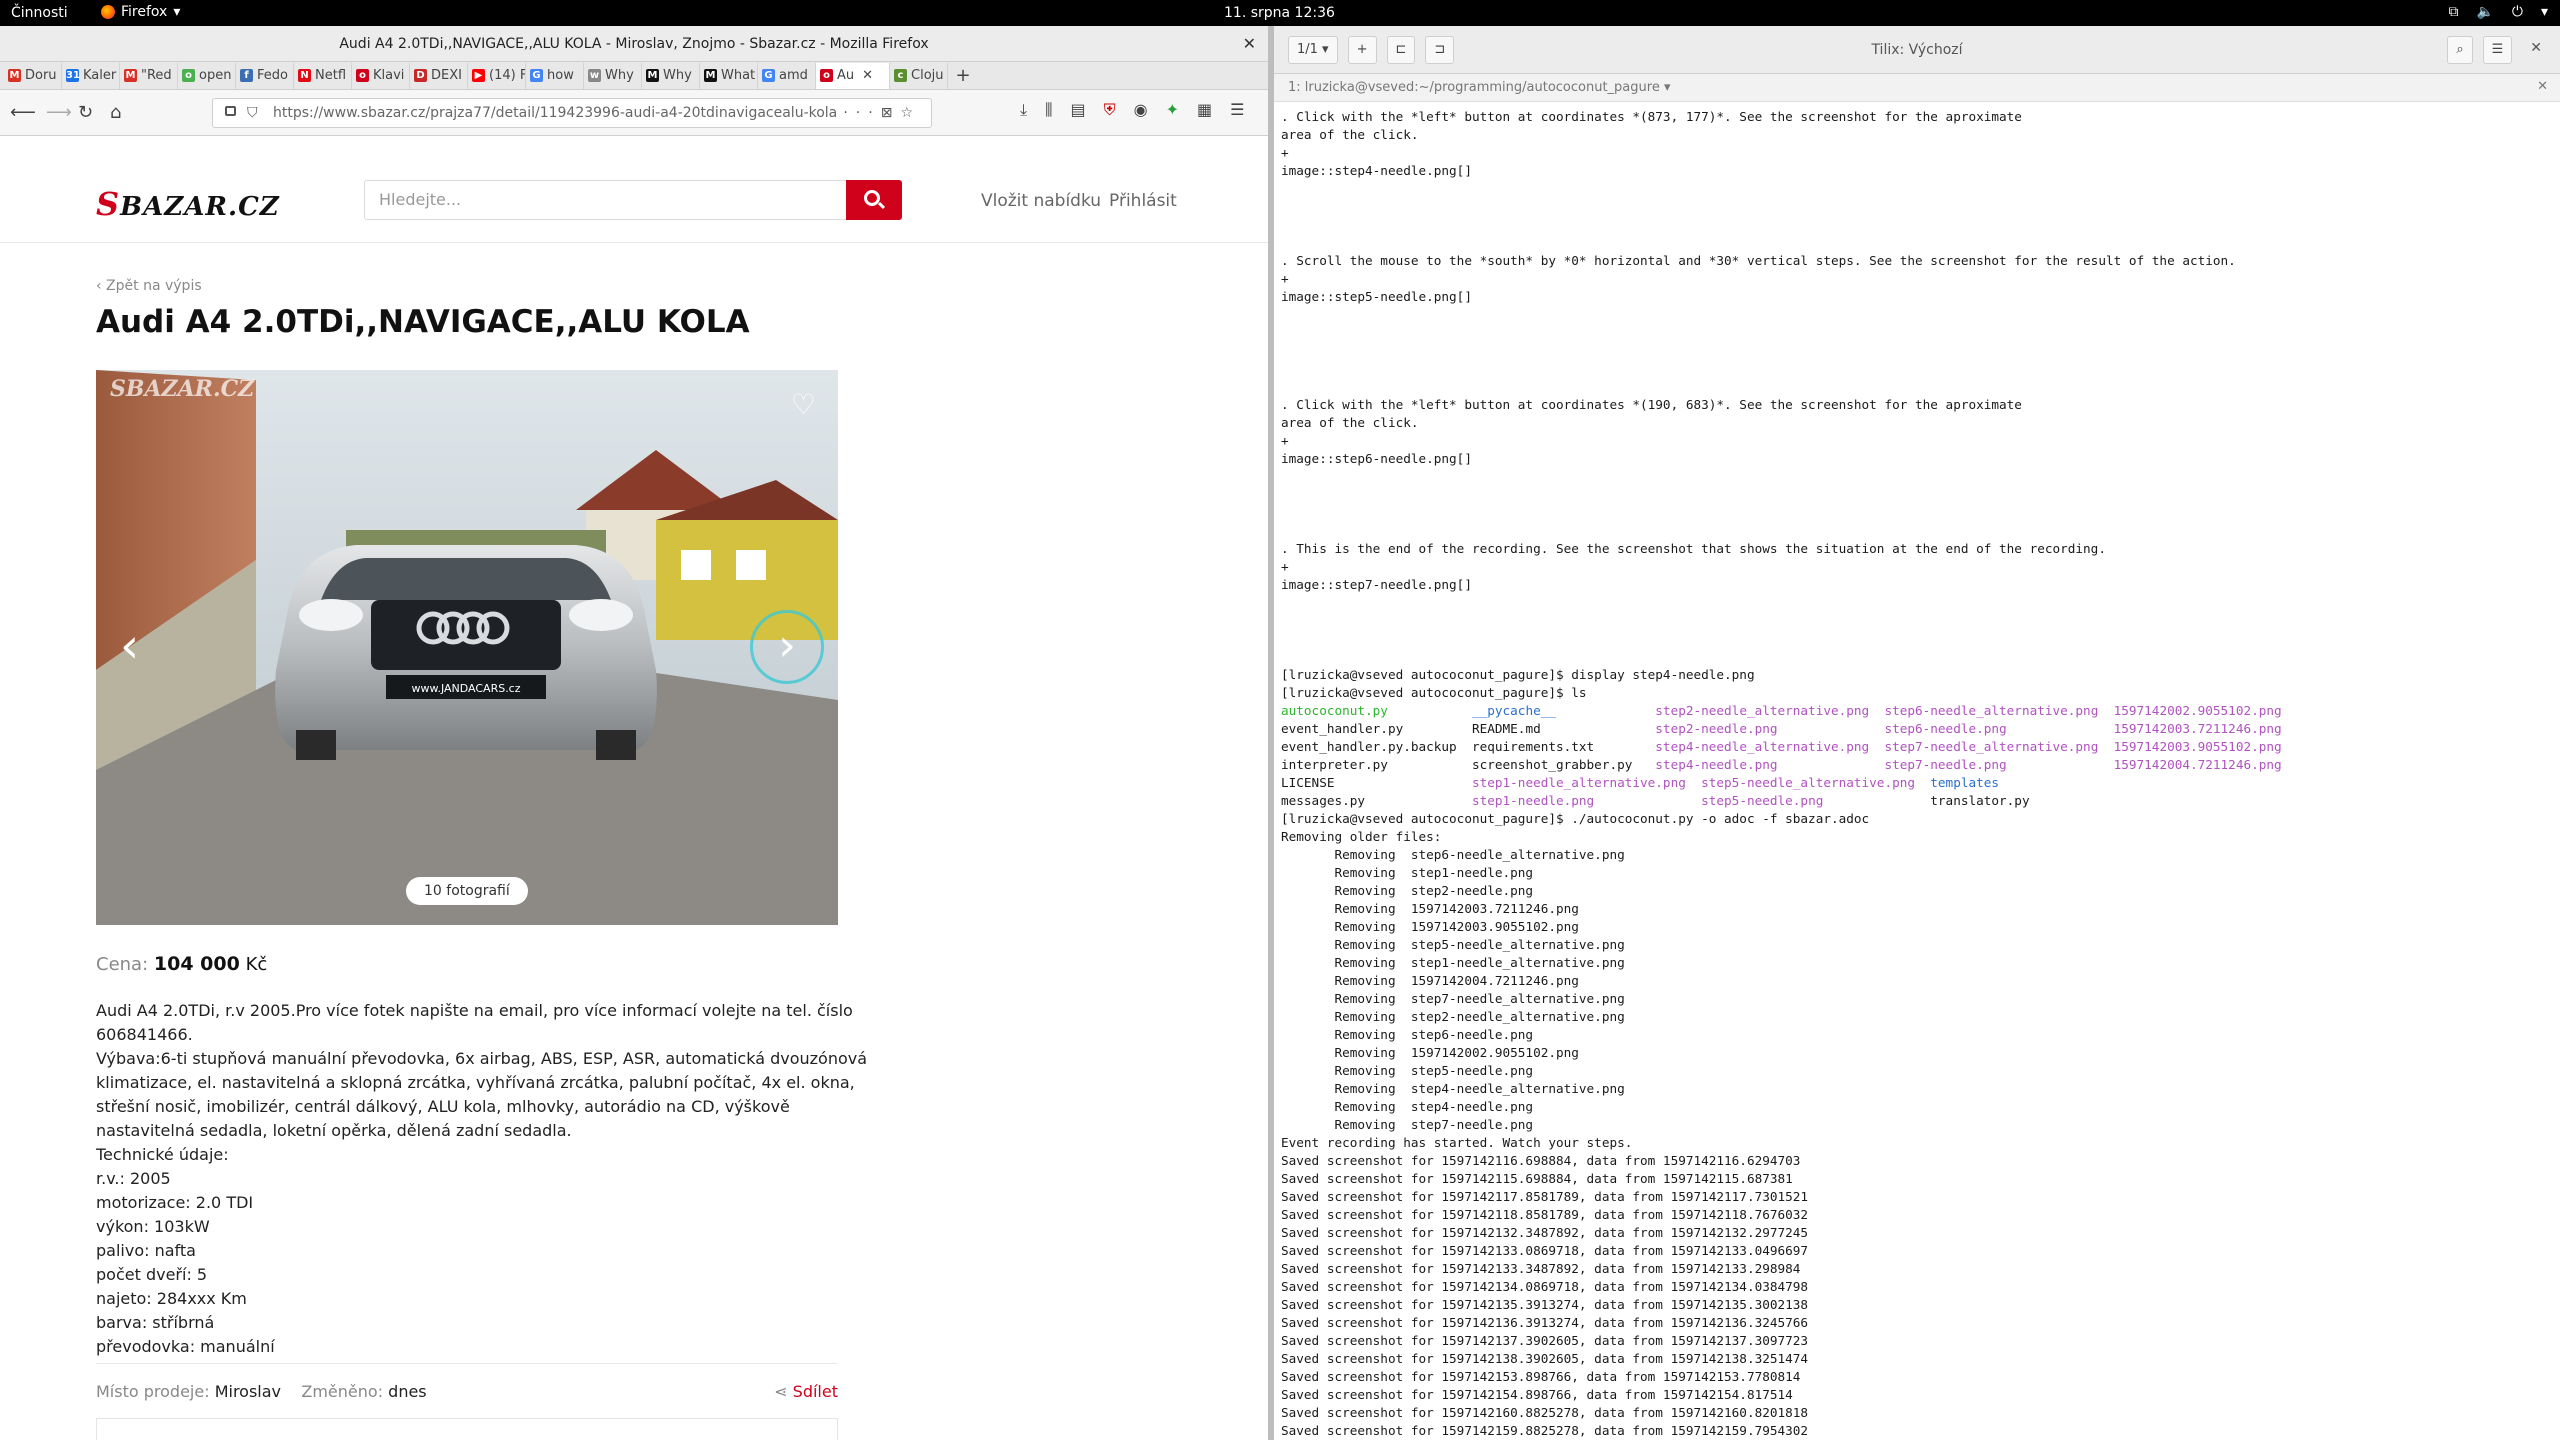 The height and width of the screenshot is (1440, 2560). I want to click on tab-favicon-icon: o, so click(826, 75).